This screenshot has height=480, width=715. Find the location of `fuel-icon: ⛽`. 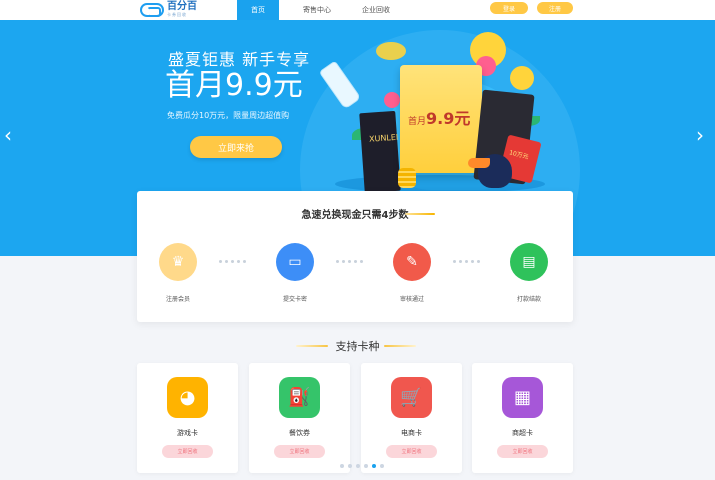

fuel-icon: ⛽ is located at coordinates (299, 397).